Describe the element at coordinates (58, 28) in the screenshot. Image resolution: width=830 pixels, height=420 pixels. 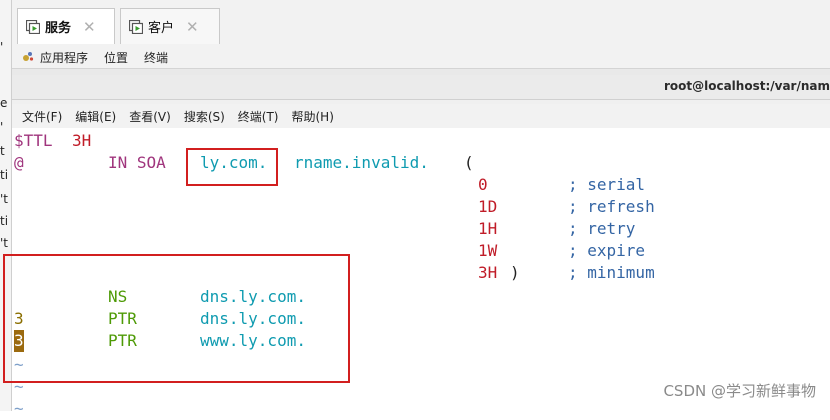
I see `tab-label: 服务` at that location.